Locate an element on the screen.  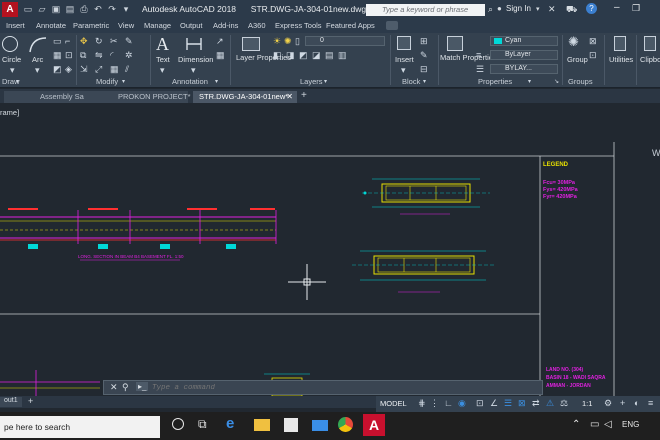
layer-dropdown: 0 is located at coordinates (345, 41).